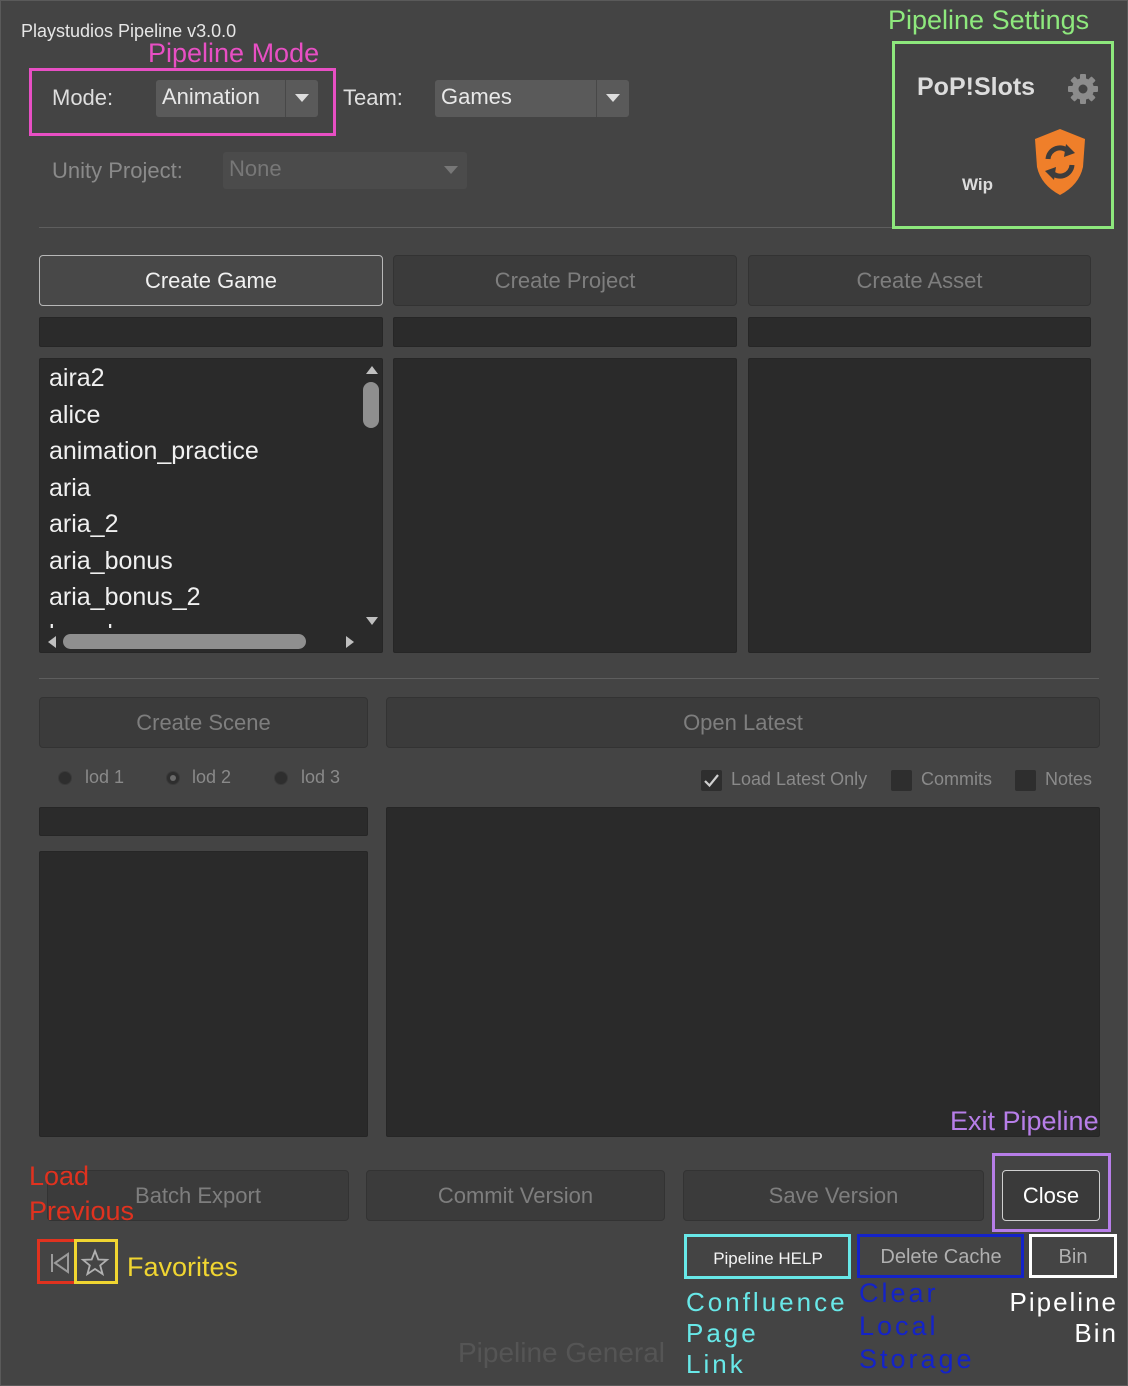 Image resolution: width=1128 pixels, height=1386 pixels. Describe the element at coordinates (57, 1261) in the screenshot. I see `annotation-box-red` at that location.